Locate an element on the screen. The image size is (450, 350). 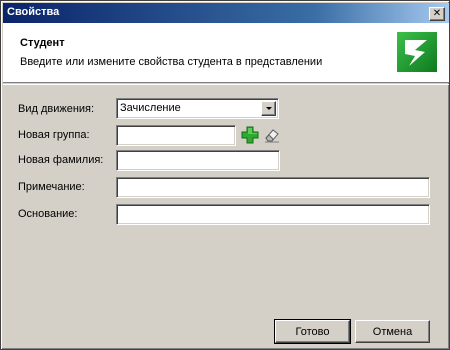
cancel-button: Отмена is located at coordinates (392, 331).